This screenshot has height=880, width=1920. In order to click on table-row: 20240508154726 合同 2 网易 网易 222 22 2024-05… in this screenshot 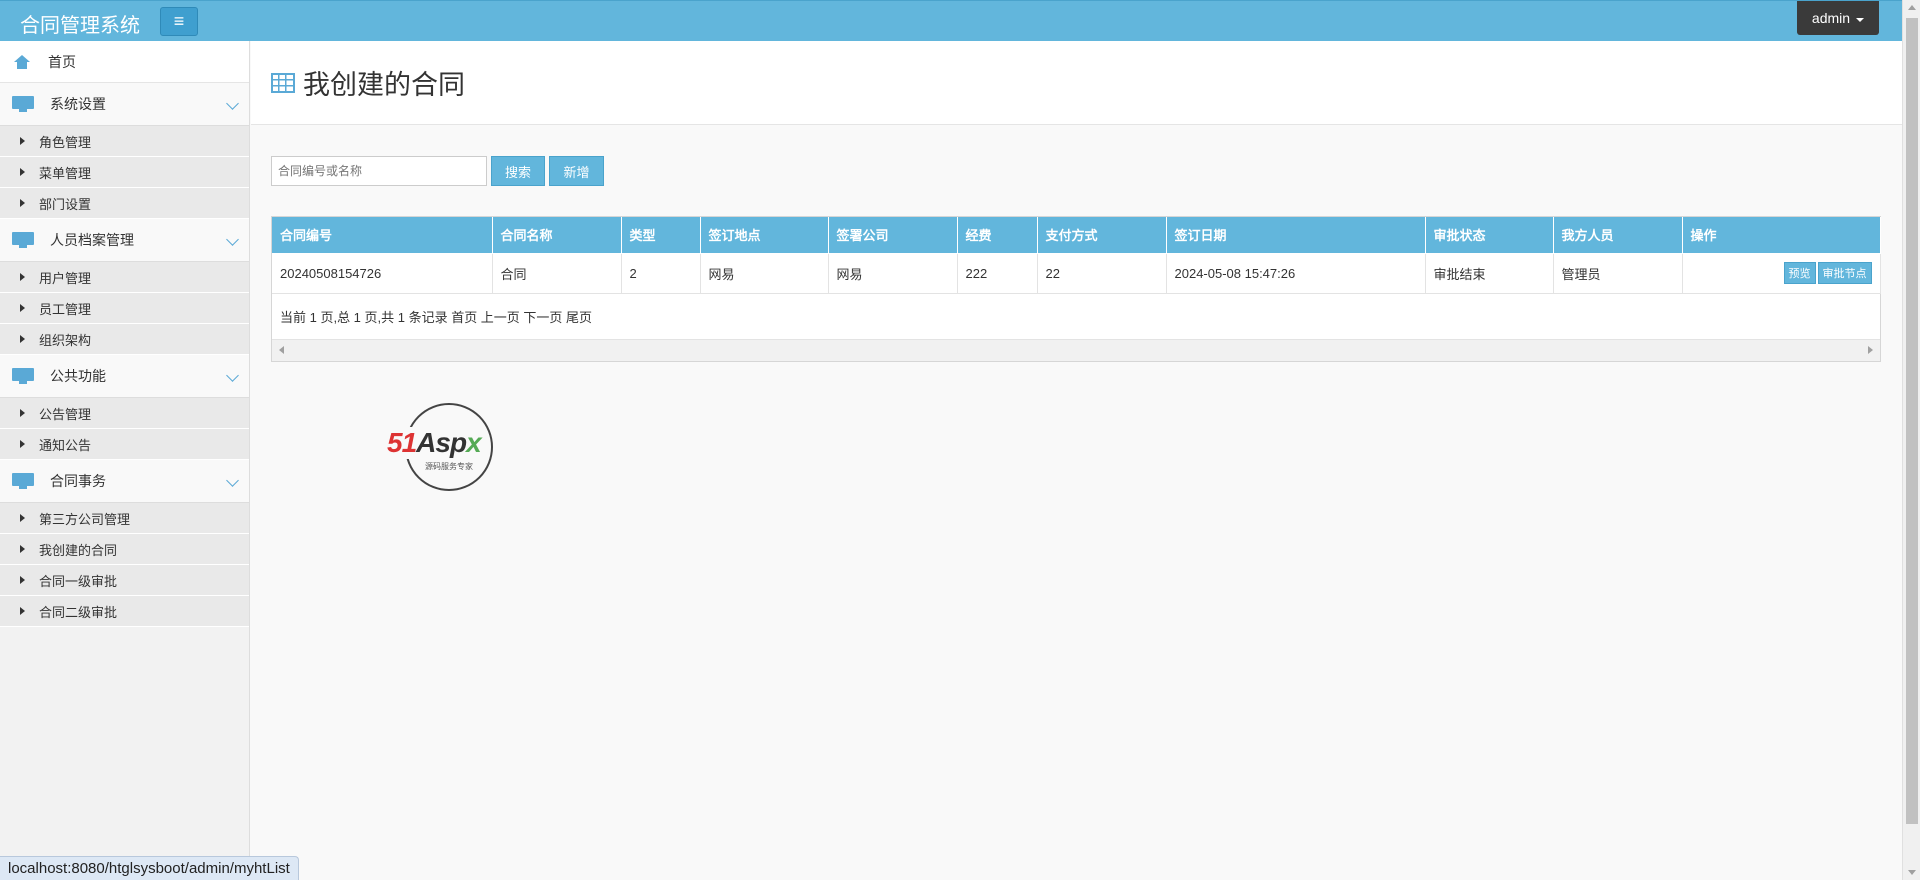, I will do `click(1076, 273)`.